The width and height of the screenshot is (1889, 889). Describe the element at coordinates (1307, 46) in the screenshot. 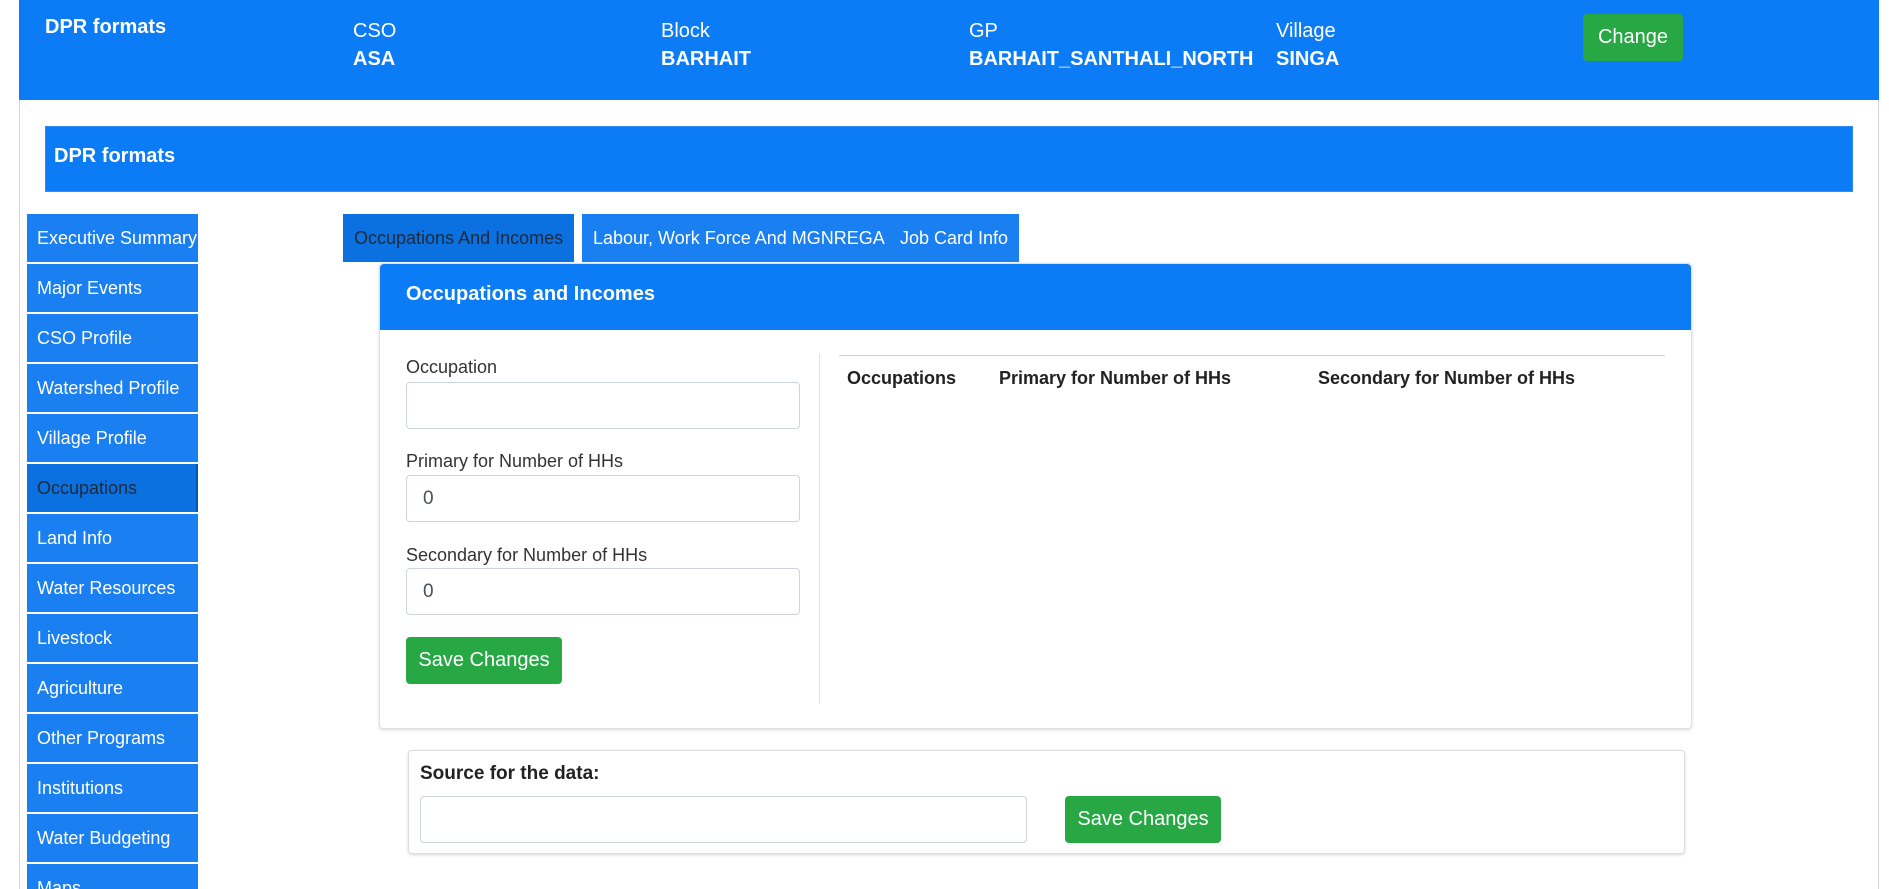

I see `village-field: Village SINGA` at that location.